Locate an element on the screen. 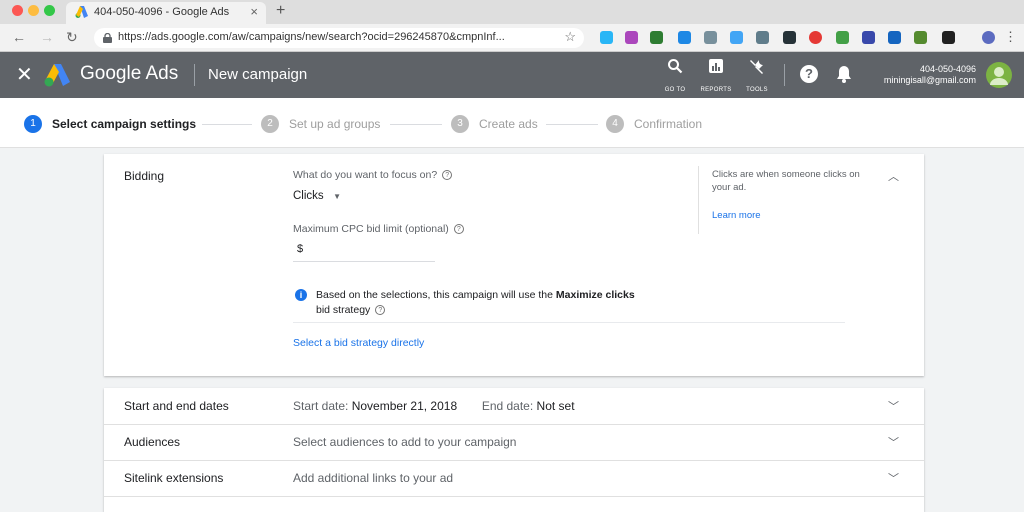  avatar-person-icon is located at coordinates (999, 76).